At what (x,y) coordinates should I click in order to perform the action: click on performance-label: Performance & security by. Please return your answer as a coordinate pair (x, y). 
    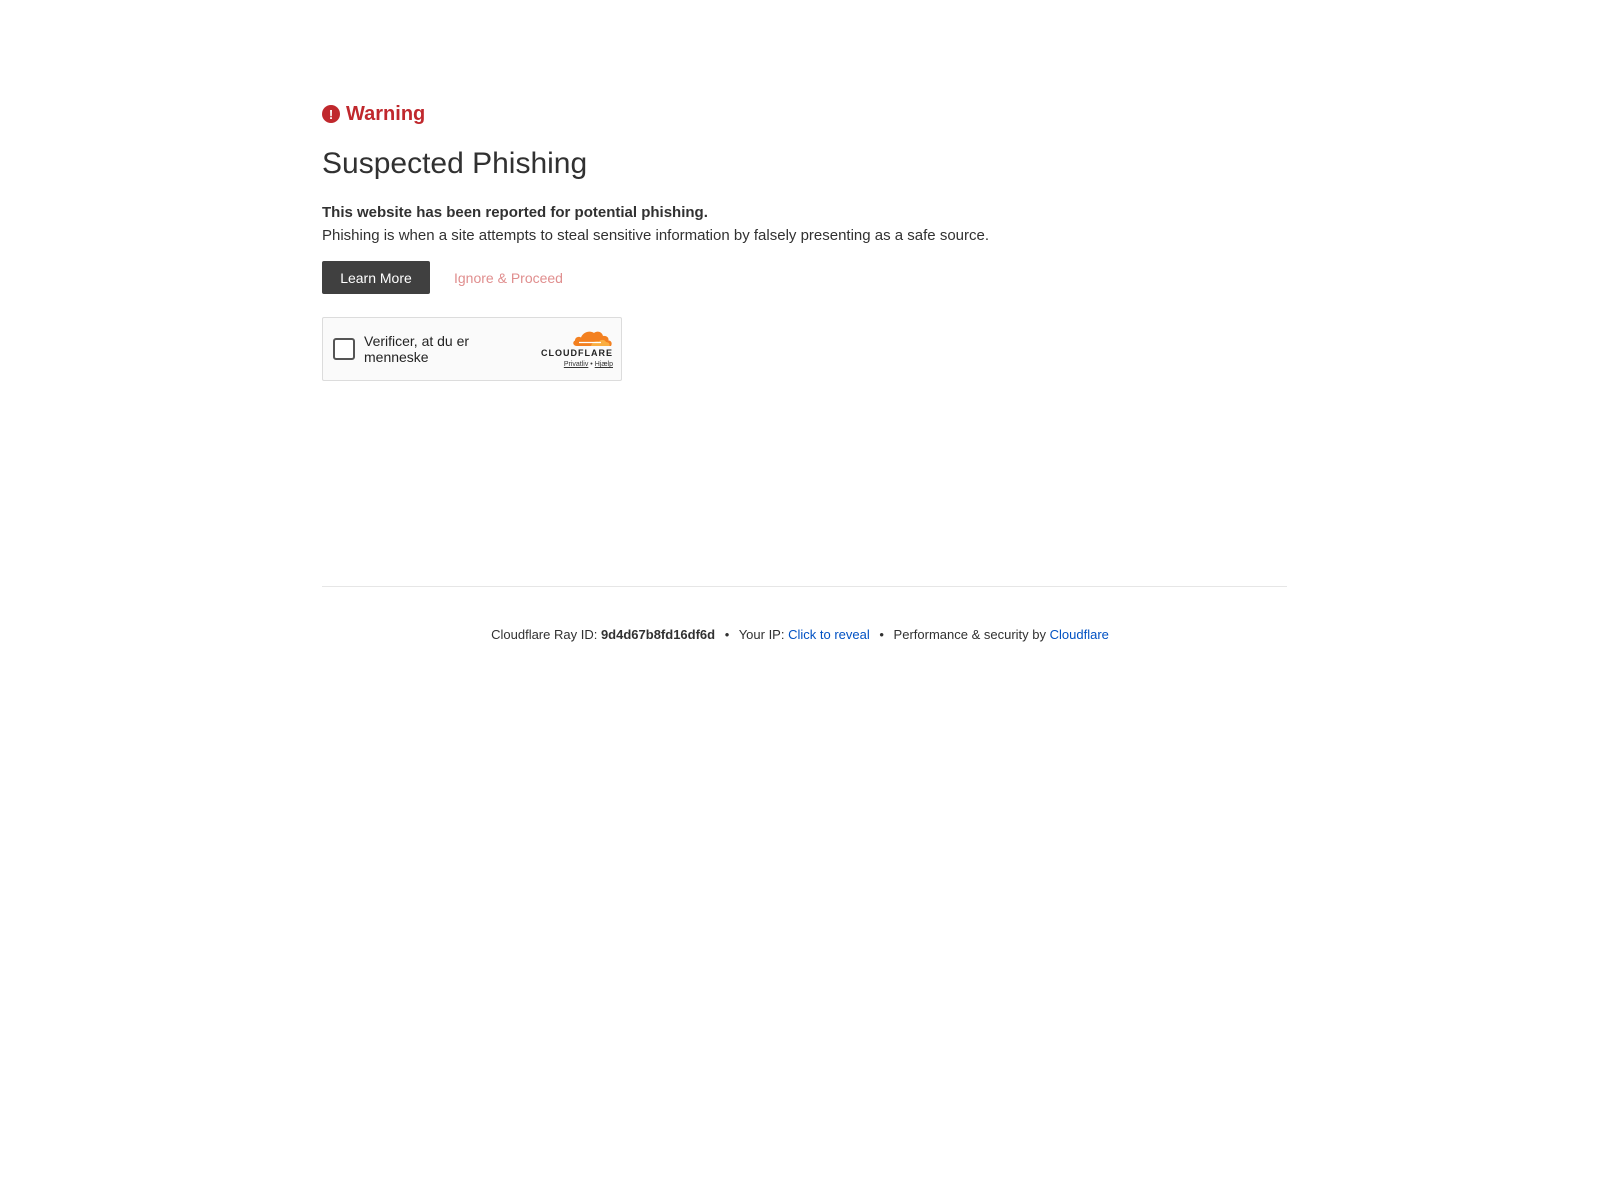
    Looking at the image, I should click on (969, 634).